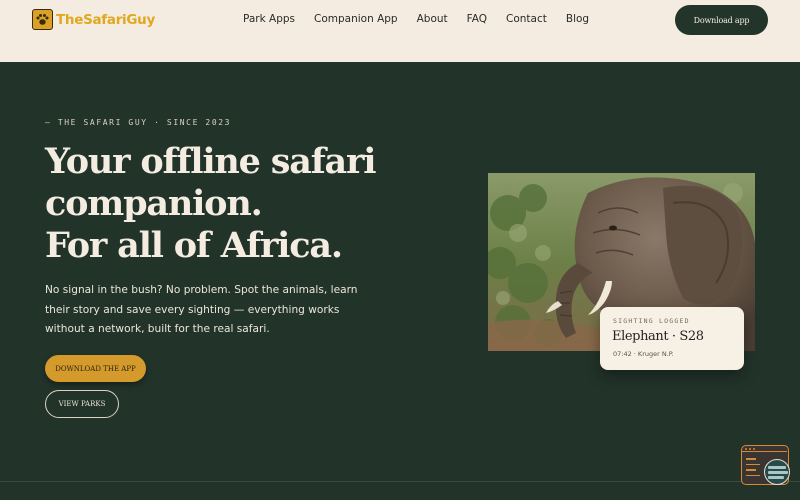 The height and width of the screenshot is (500, 800). I want to click on paw-icon, so click(42, 19).